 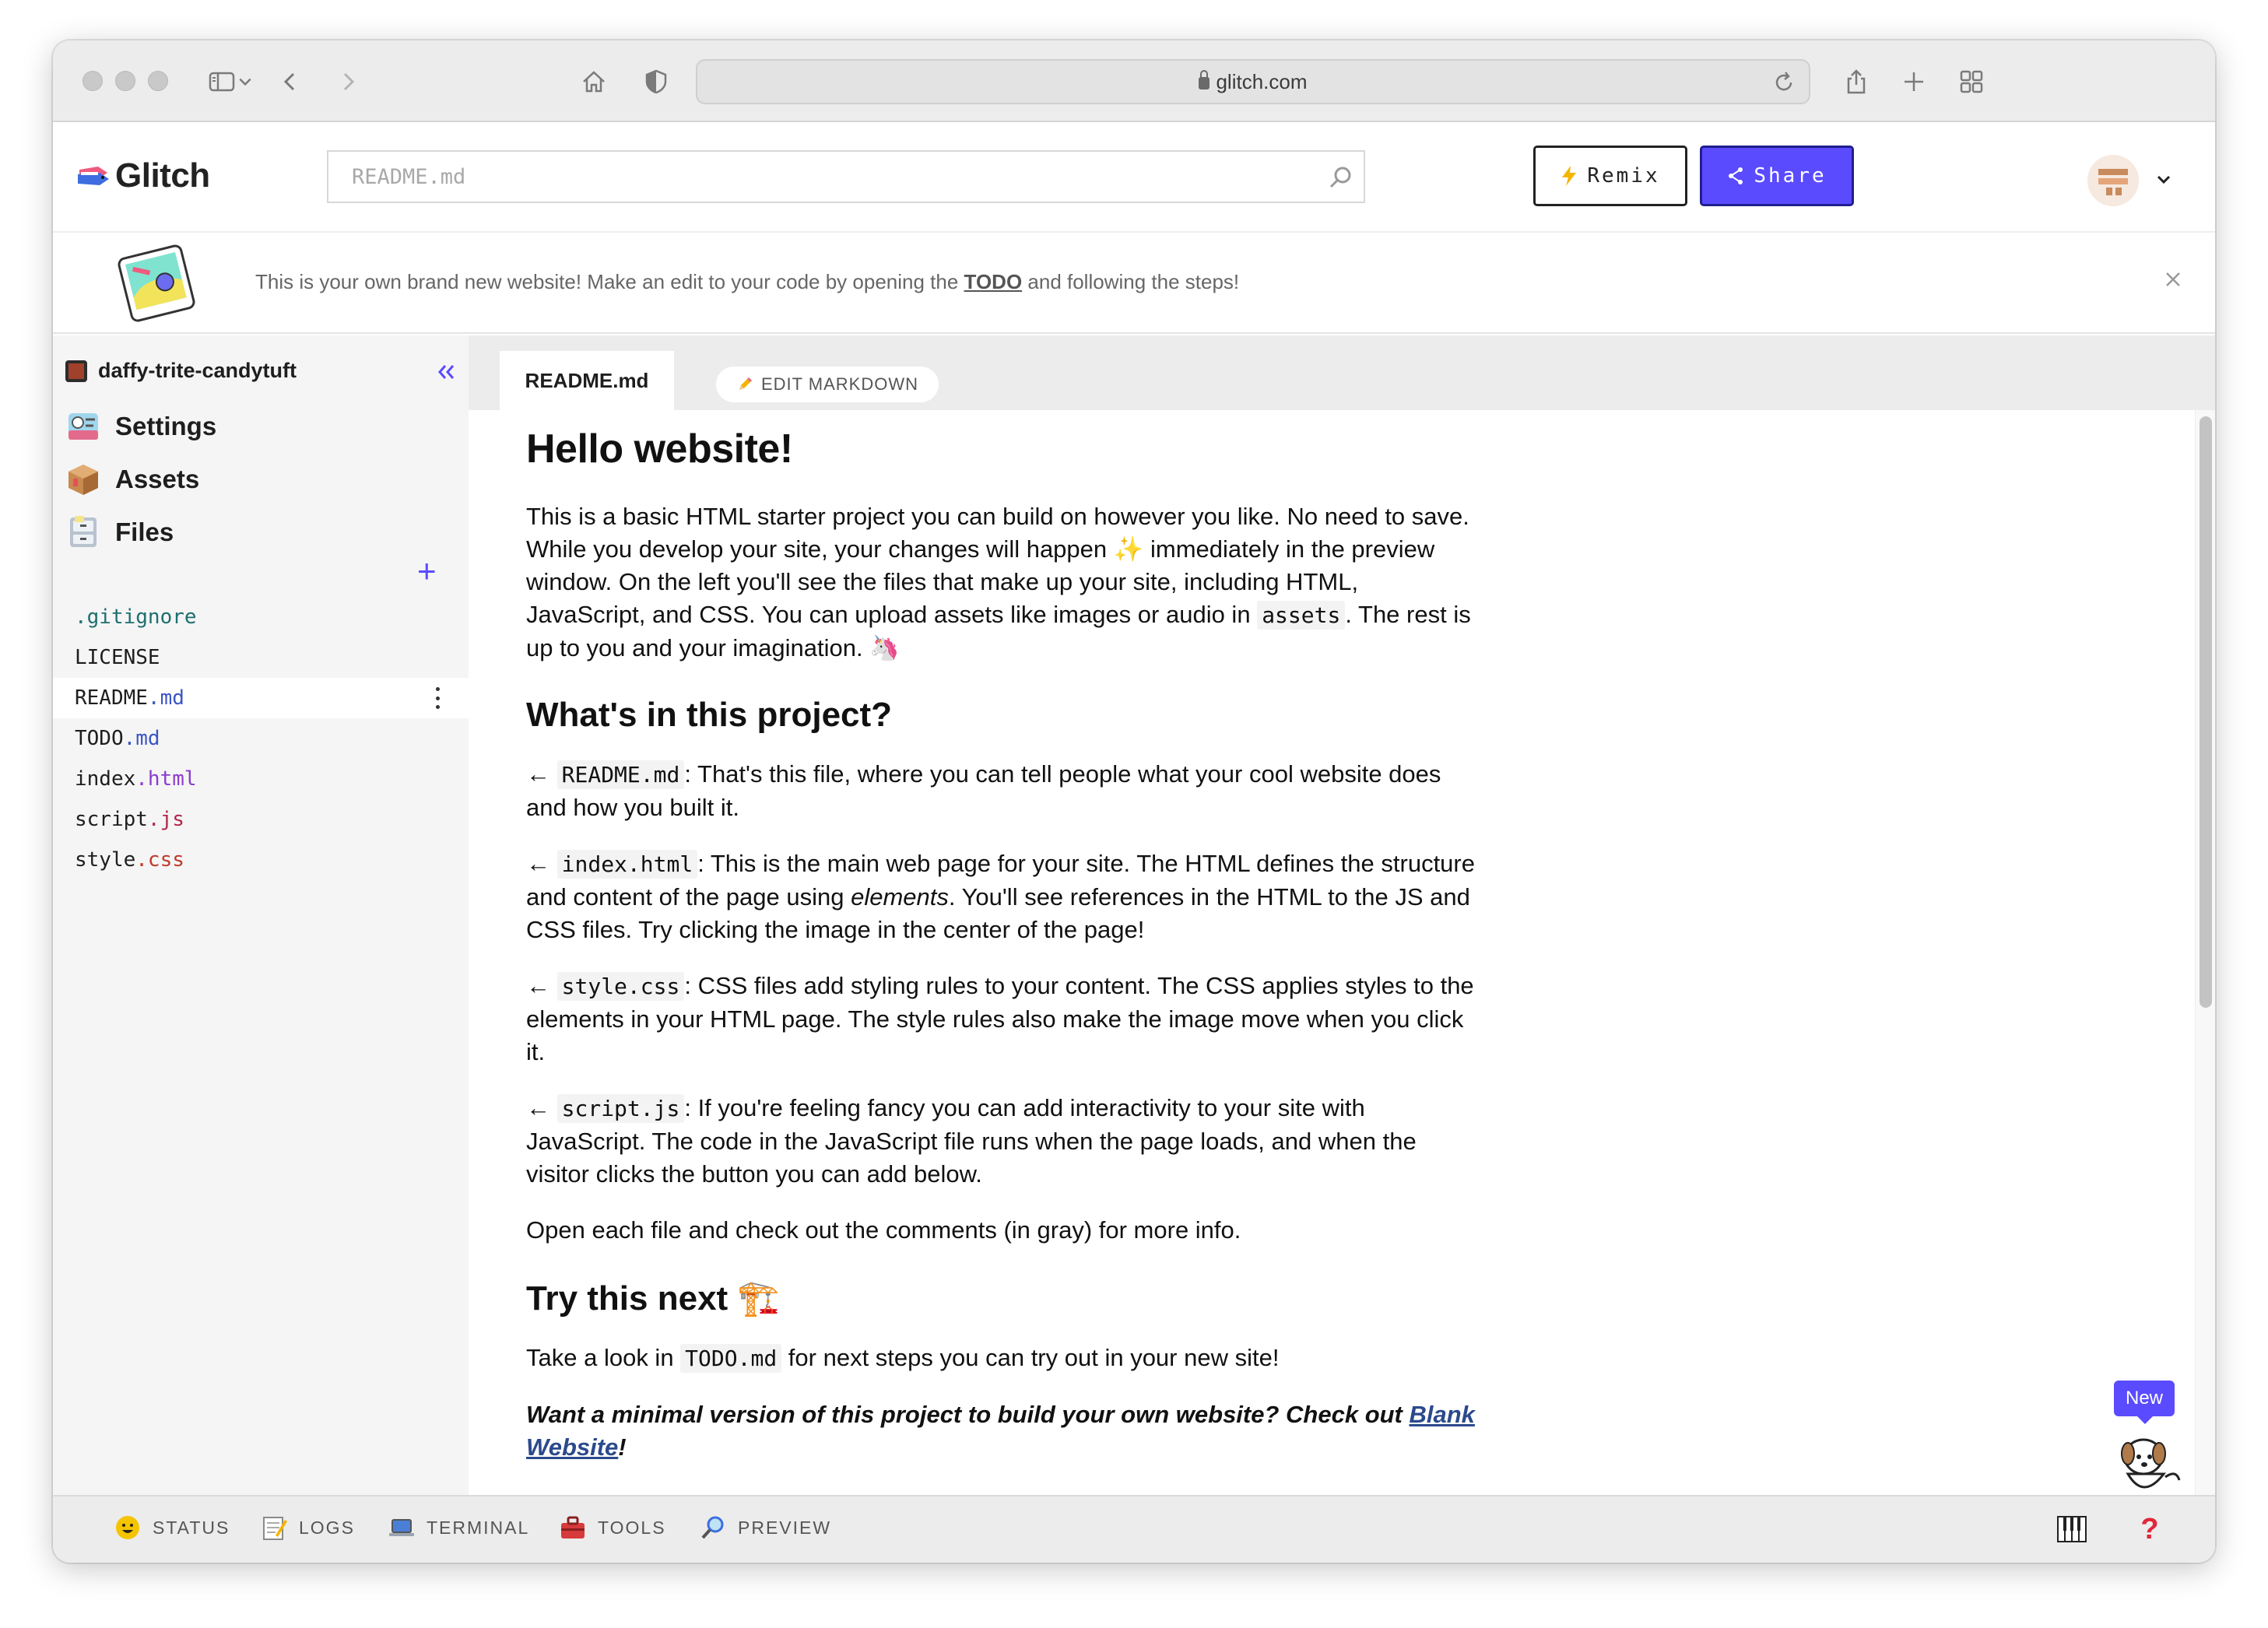 I want to click on home-icon, so click(x=594, y=82).